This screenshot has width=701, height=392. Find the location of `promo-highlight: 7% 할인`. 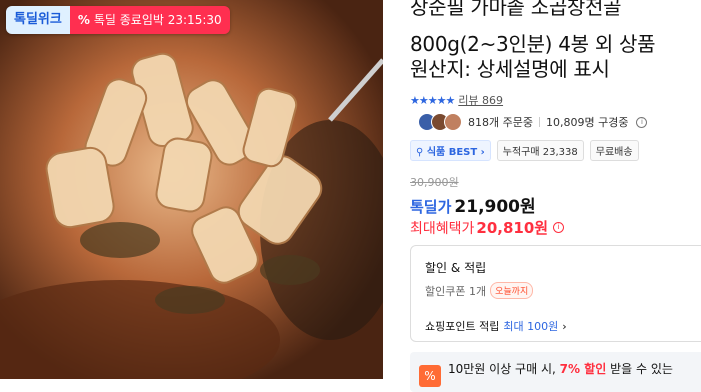

promo-highlight: 7% 할인 is located at coordinates (583, 369).